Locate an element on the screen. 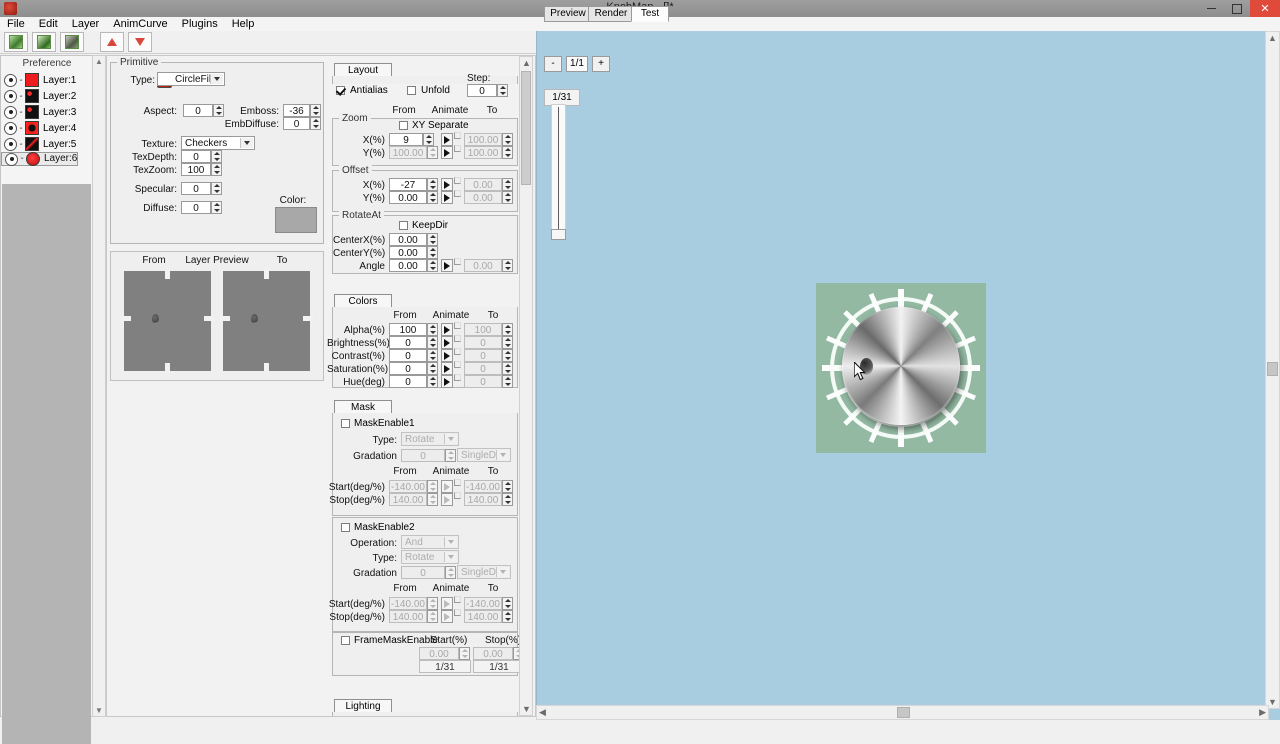 The width and height of the screenshot is (1280, 744). mask2-gradation-field: 0 is located at coordinates (423, 572).